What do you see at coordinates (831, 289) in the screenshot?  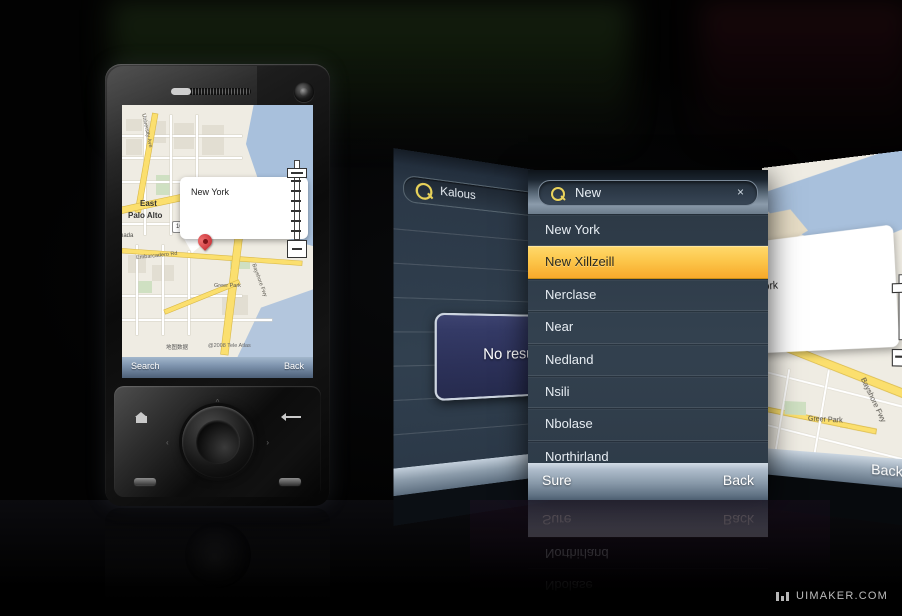 I see `right-map-callout: York` at bounding box center [831, 289].